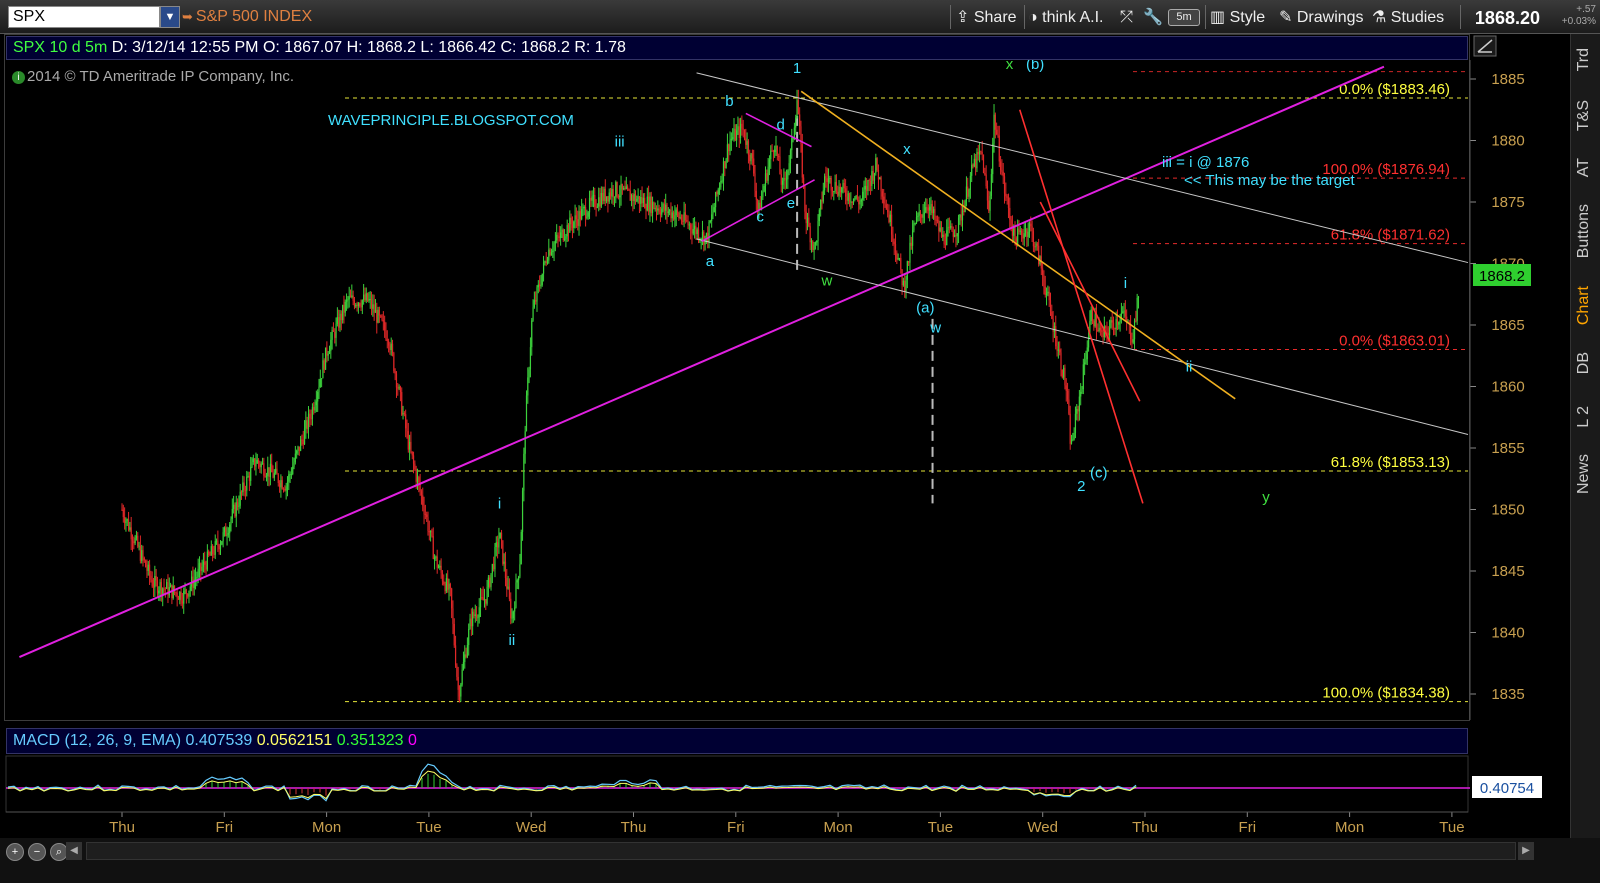 This screenshot has width=1600, height=883. Describe the element at coordinates (1394, 89) in the screenshot. I see `fib-level-label: 0.0% ($1883.46)` at that location.